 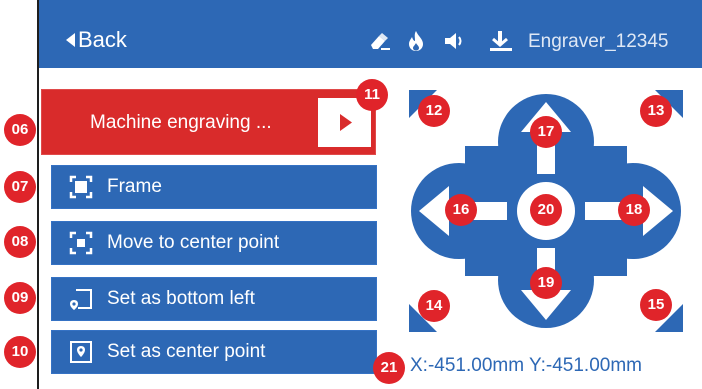 What do you see at coordinates (81, 187) in the screenshot?
I see `frame-icon` at bounding box center [81, 187].